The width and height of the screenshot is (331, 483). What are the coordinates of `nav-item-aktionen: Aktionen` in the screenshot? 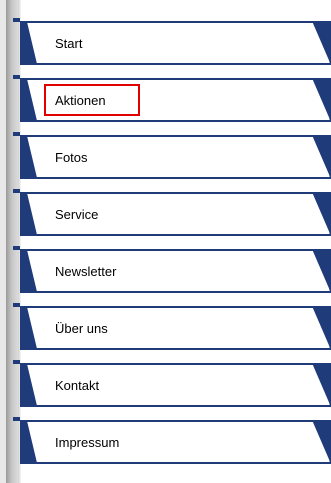 It's located at (172, 98).